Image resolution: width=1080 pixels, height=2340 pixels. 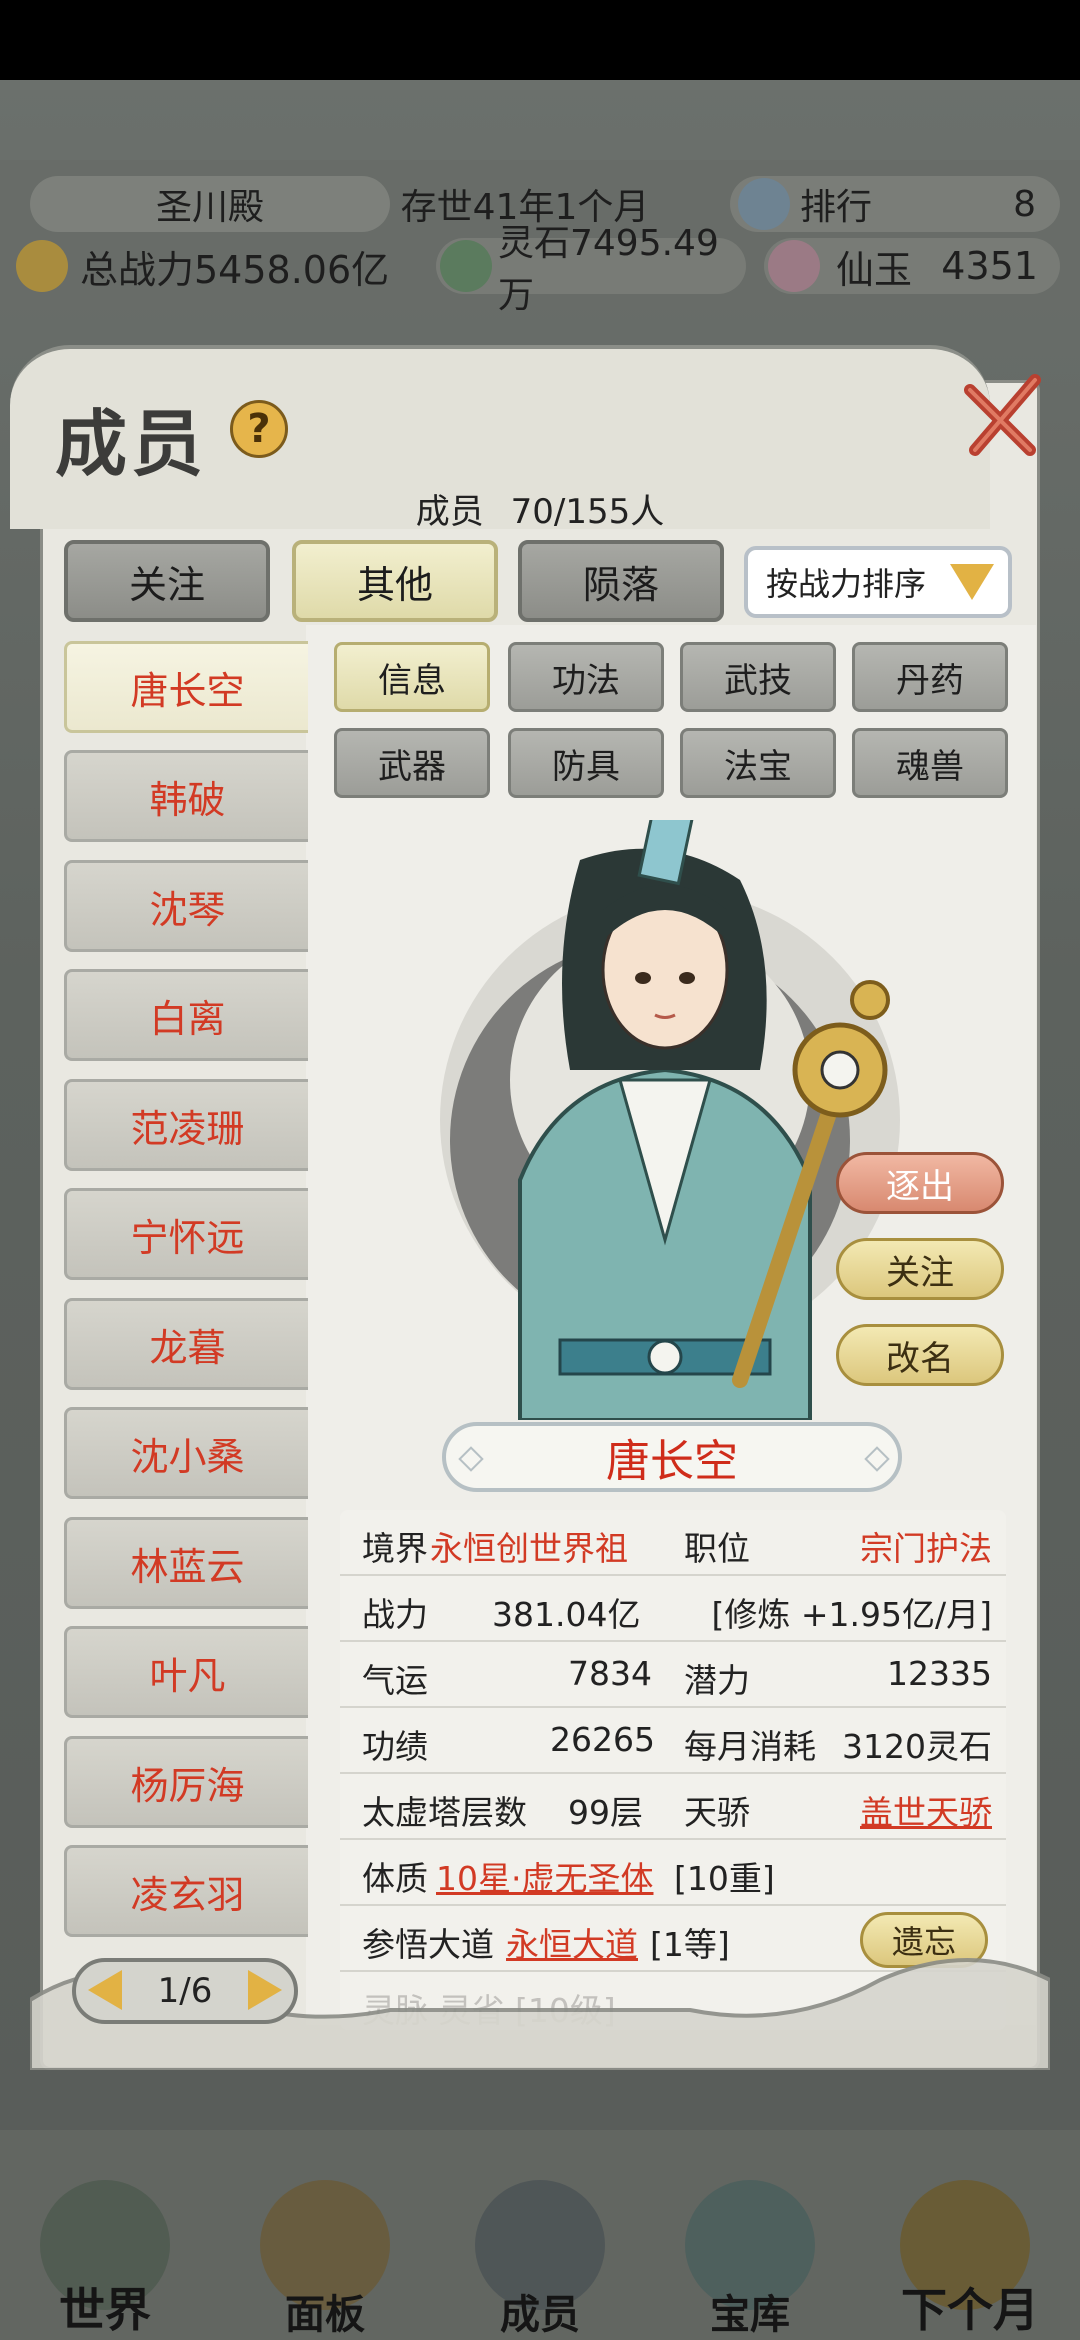 I want to click on monthly-cost-label: 每月消耗, so click(x=750, y=1746).